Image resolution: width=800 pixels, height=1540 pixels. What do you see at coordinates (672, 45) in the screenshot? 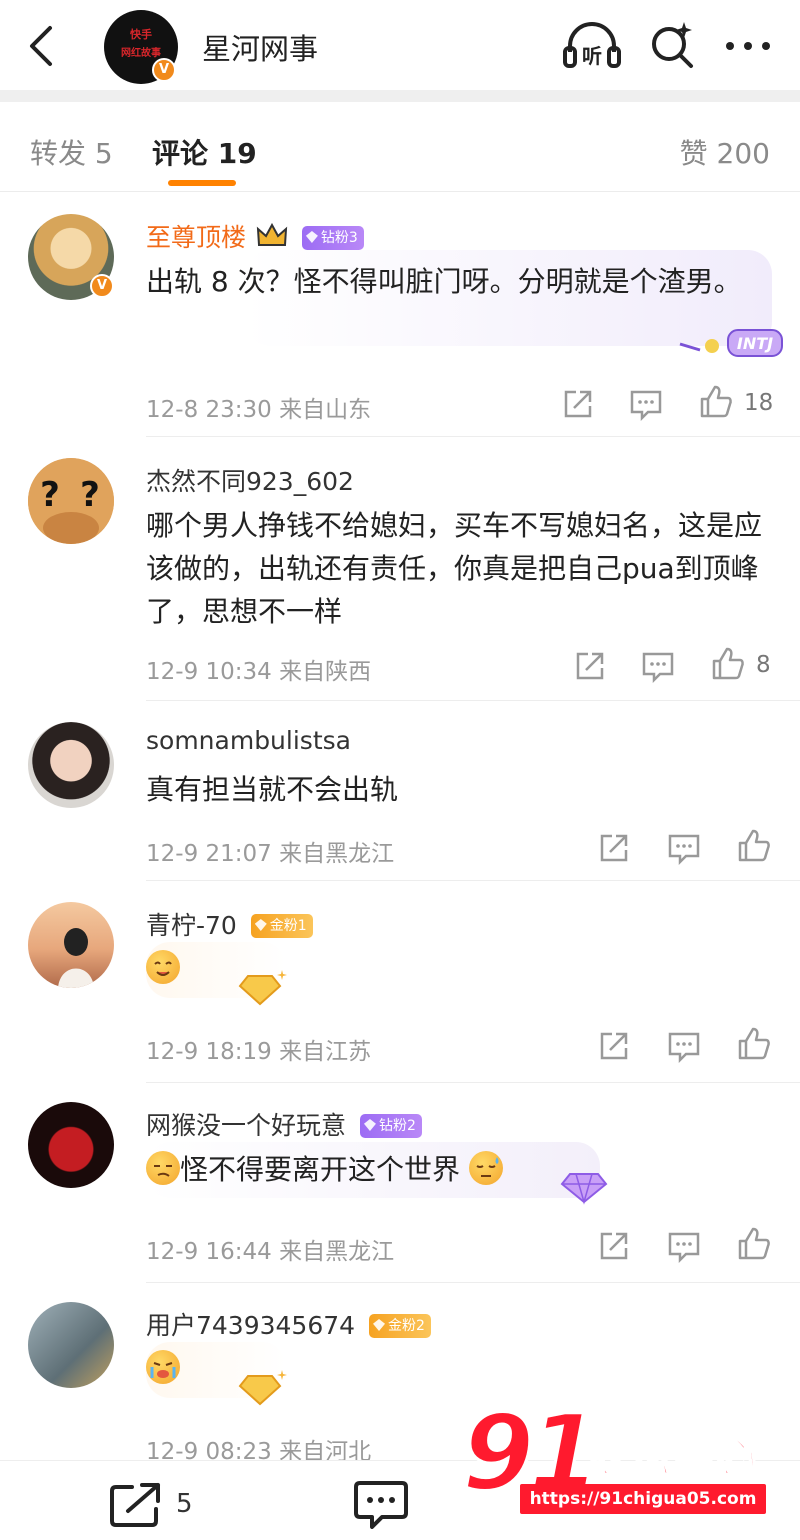
I see `search-icon` at bounding box center [672, 45].